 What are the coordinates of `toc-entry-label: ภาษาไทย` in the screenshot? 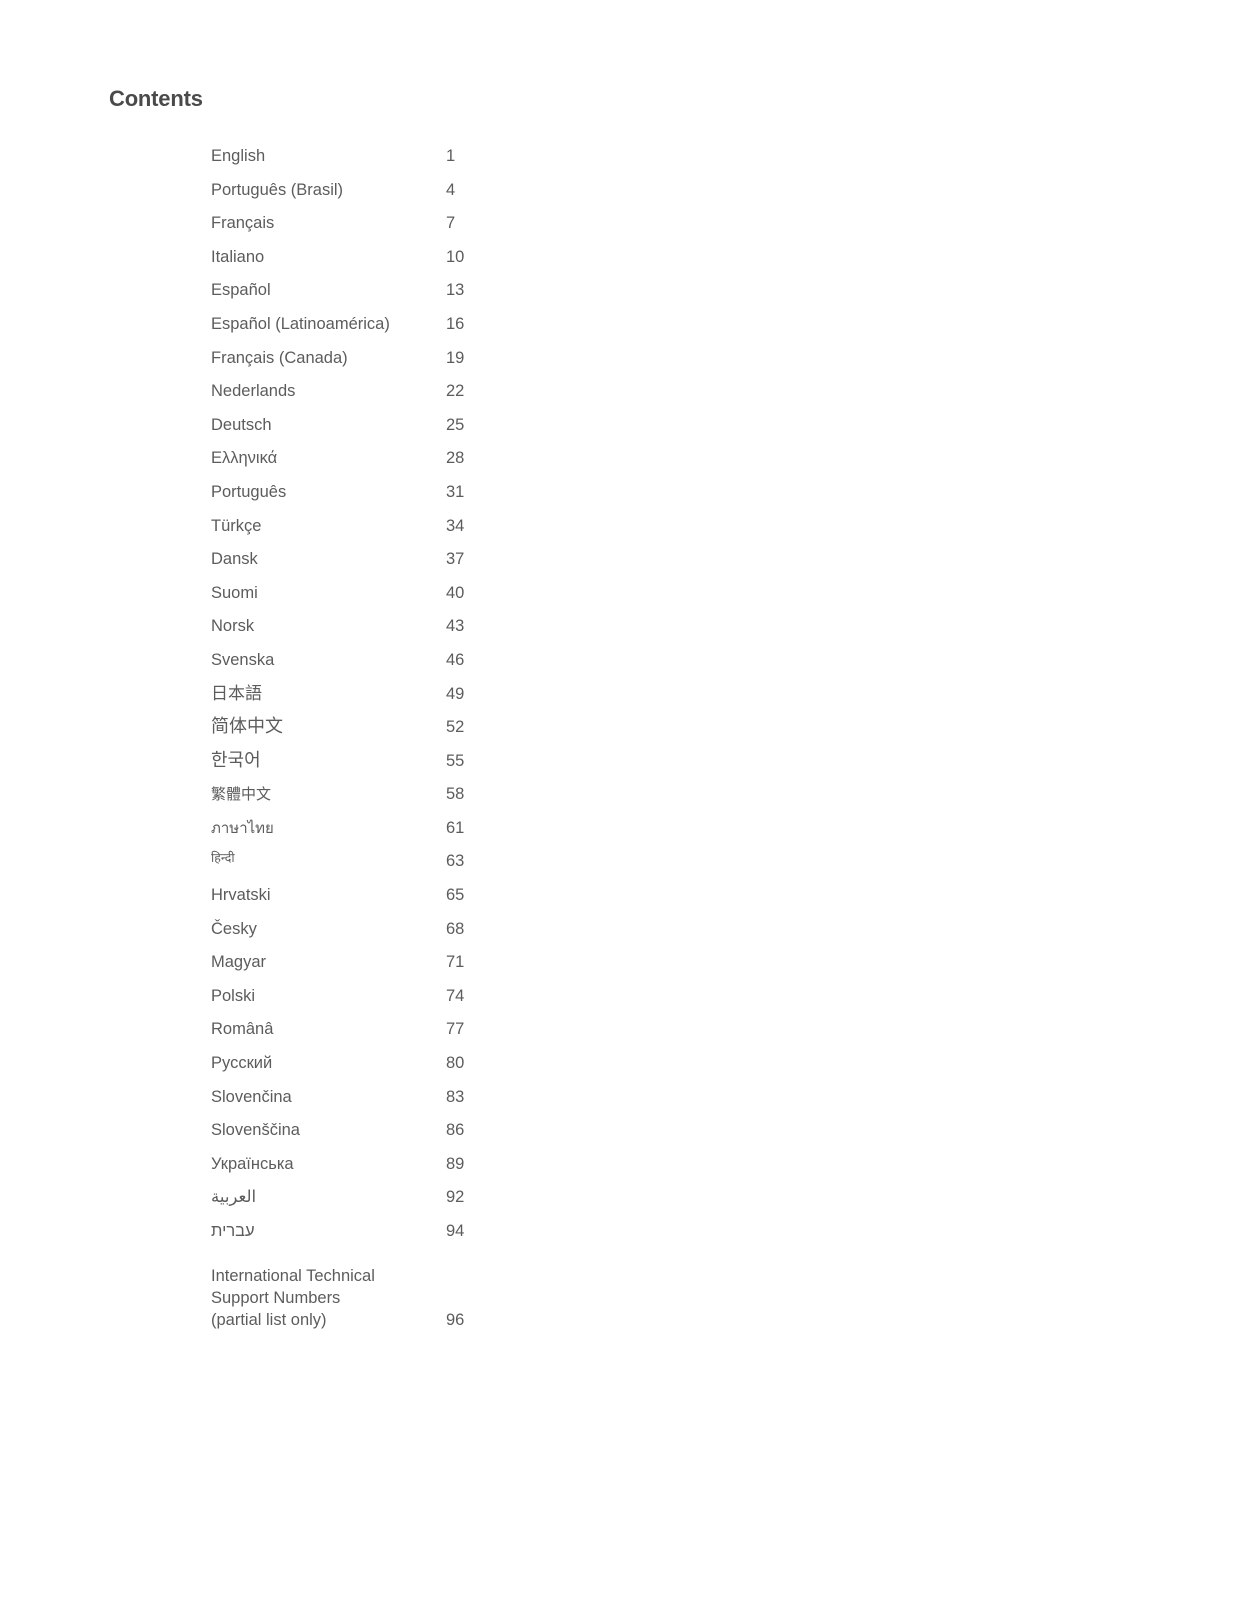 It's located at (242, 828).